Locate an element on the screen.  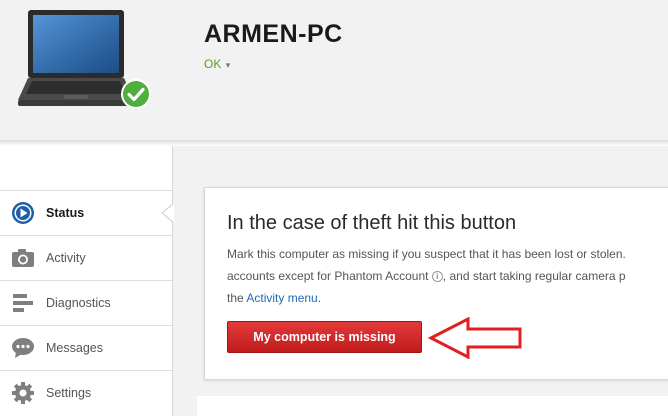
sidebar-item-label: Messages is located at coordinates (74, 348).